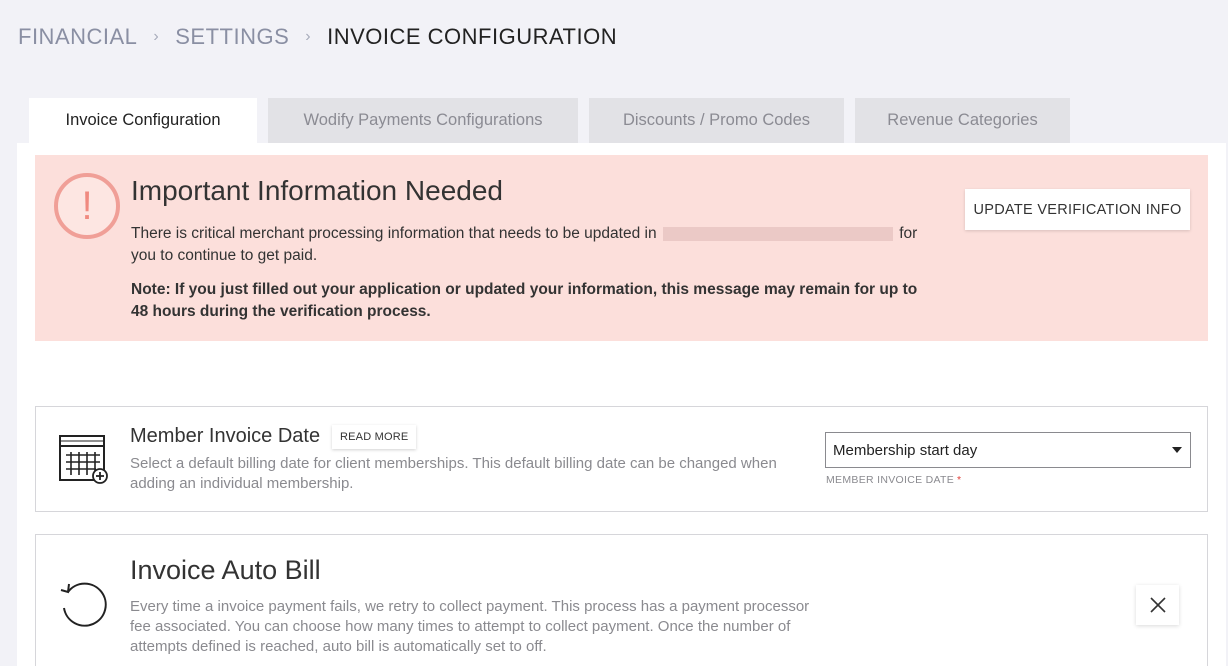 This screenshot has width=1228, height=666. Describe the element at coordinates (83, 459) in the screenshot. I see `calendar-add-icon` at that location.